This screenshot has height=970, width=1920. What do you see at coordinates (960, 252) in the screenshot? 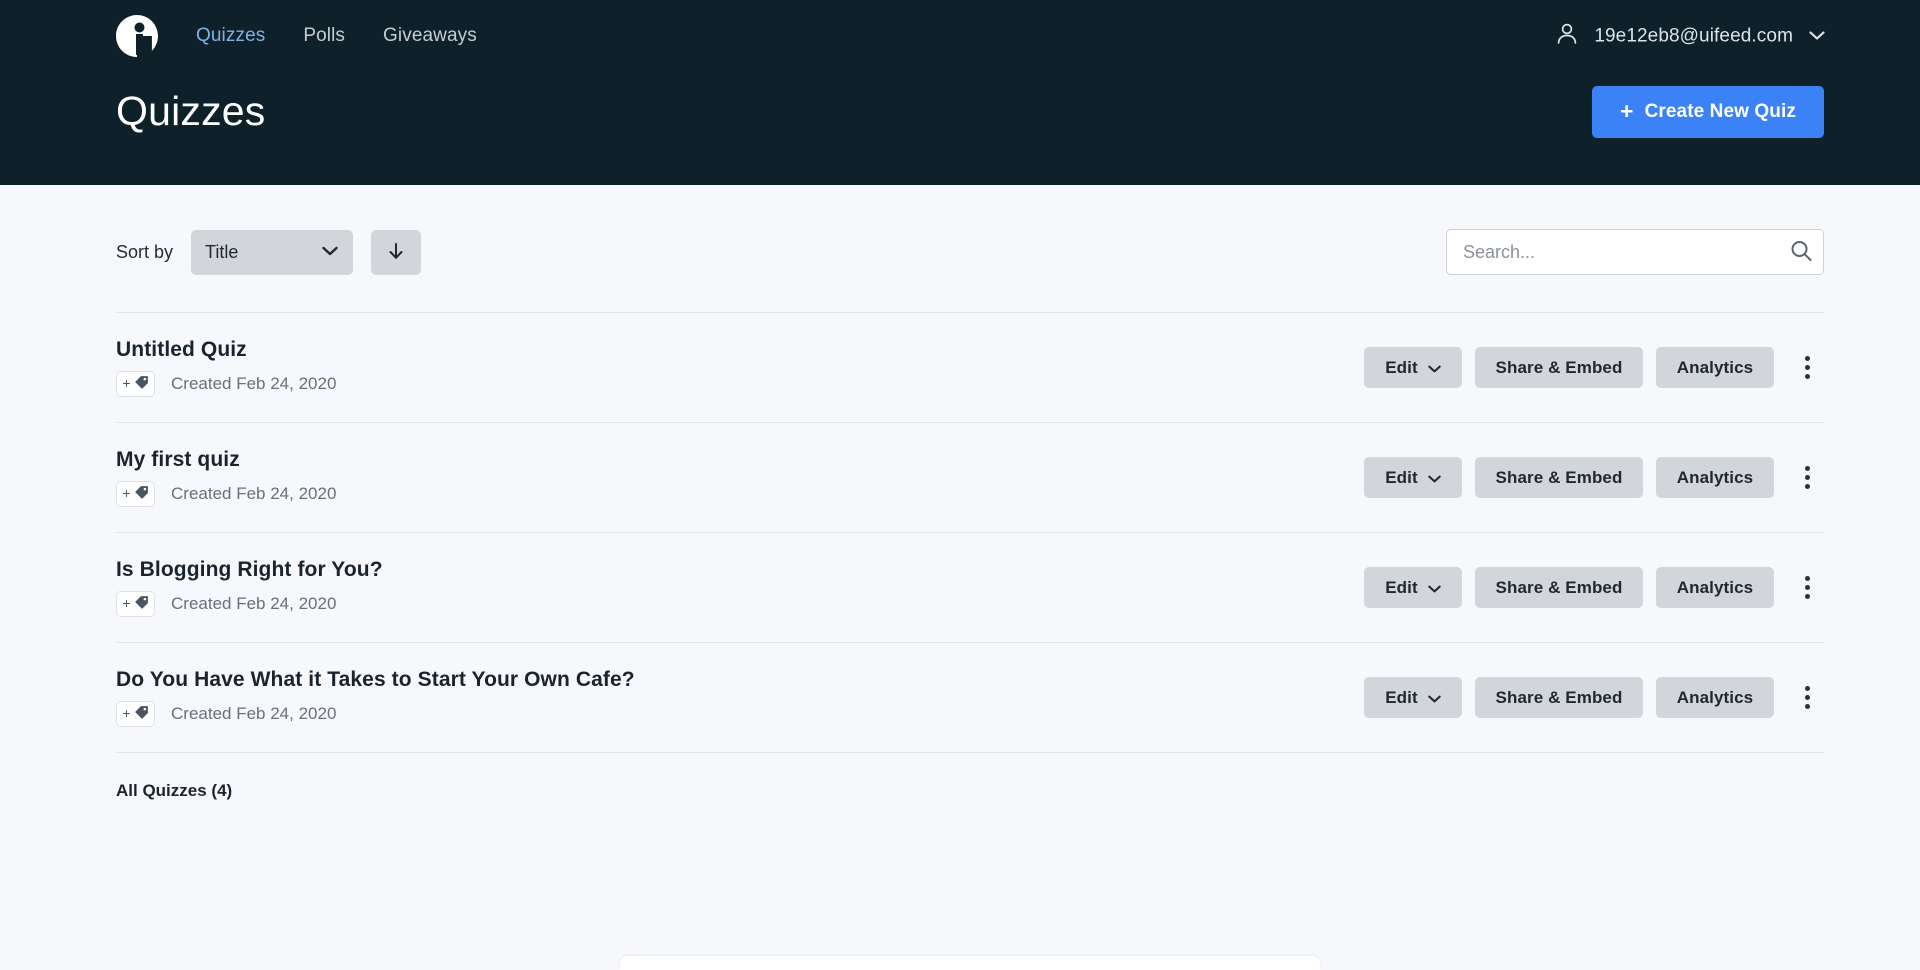
I see `list-controls: Sort by Title` at bounding box center [960, 252].